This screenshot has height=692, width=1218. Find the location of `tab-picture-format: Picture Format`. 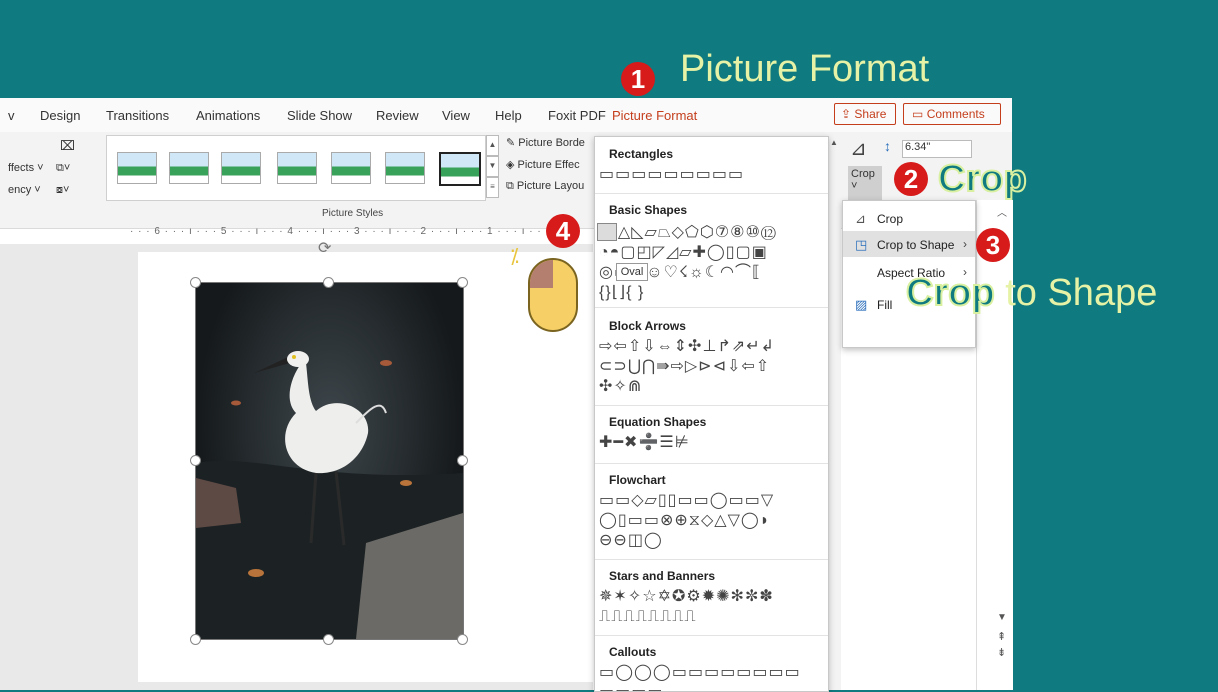

tab-picture-format: Picture Format is located at coordinates (654, 115).